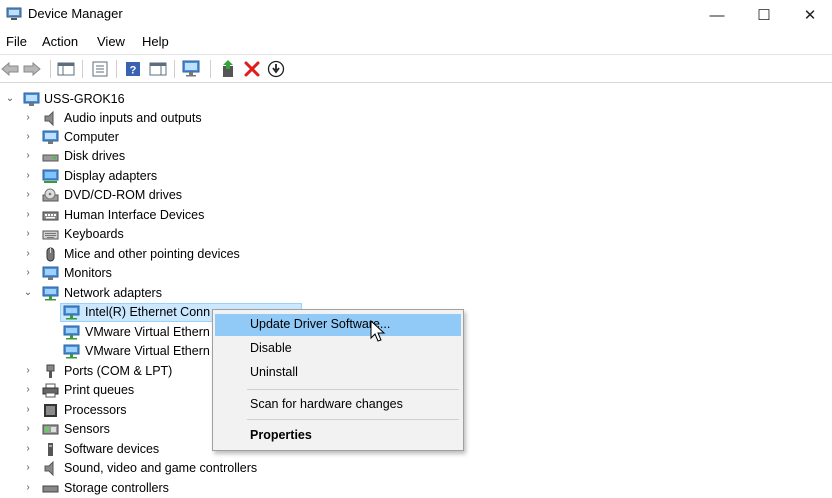 This screenshot has width=832, height=498. I want to click on menu-view: View, so click(111, 41).